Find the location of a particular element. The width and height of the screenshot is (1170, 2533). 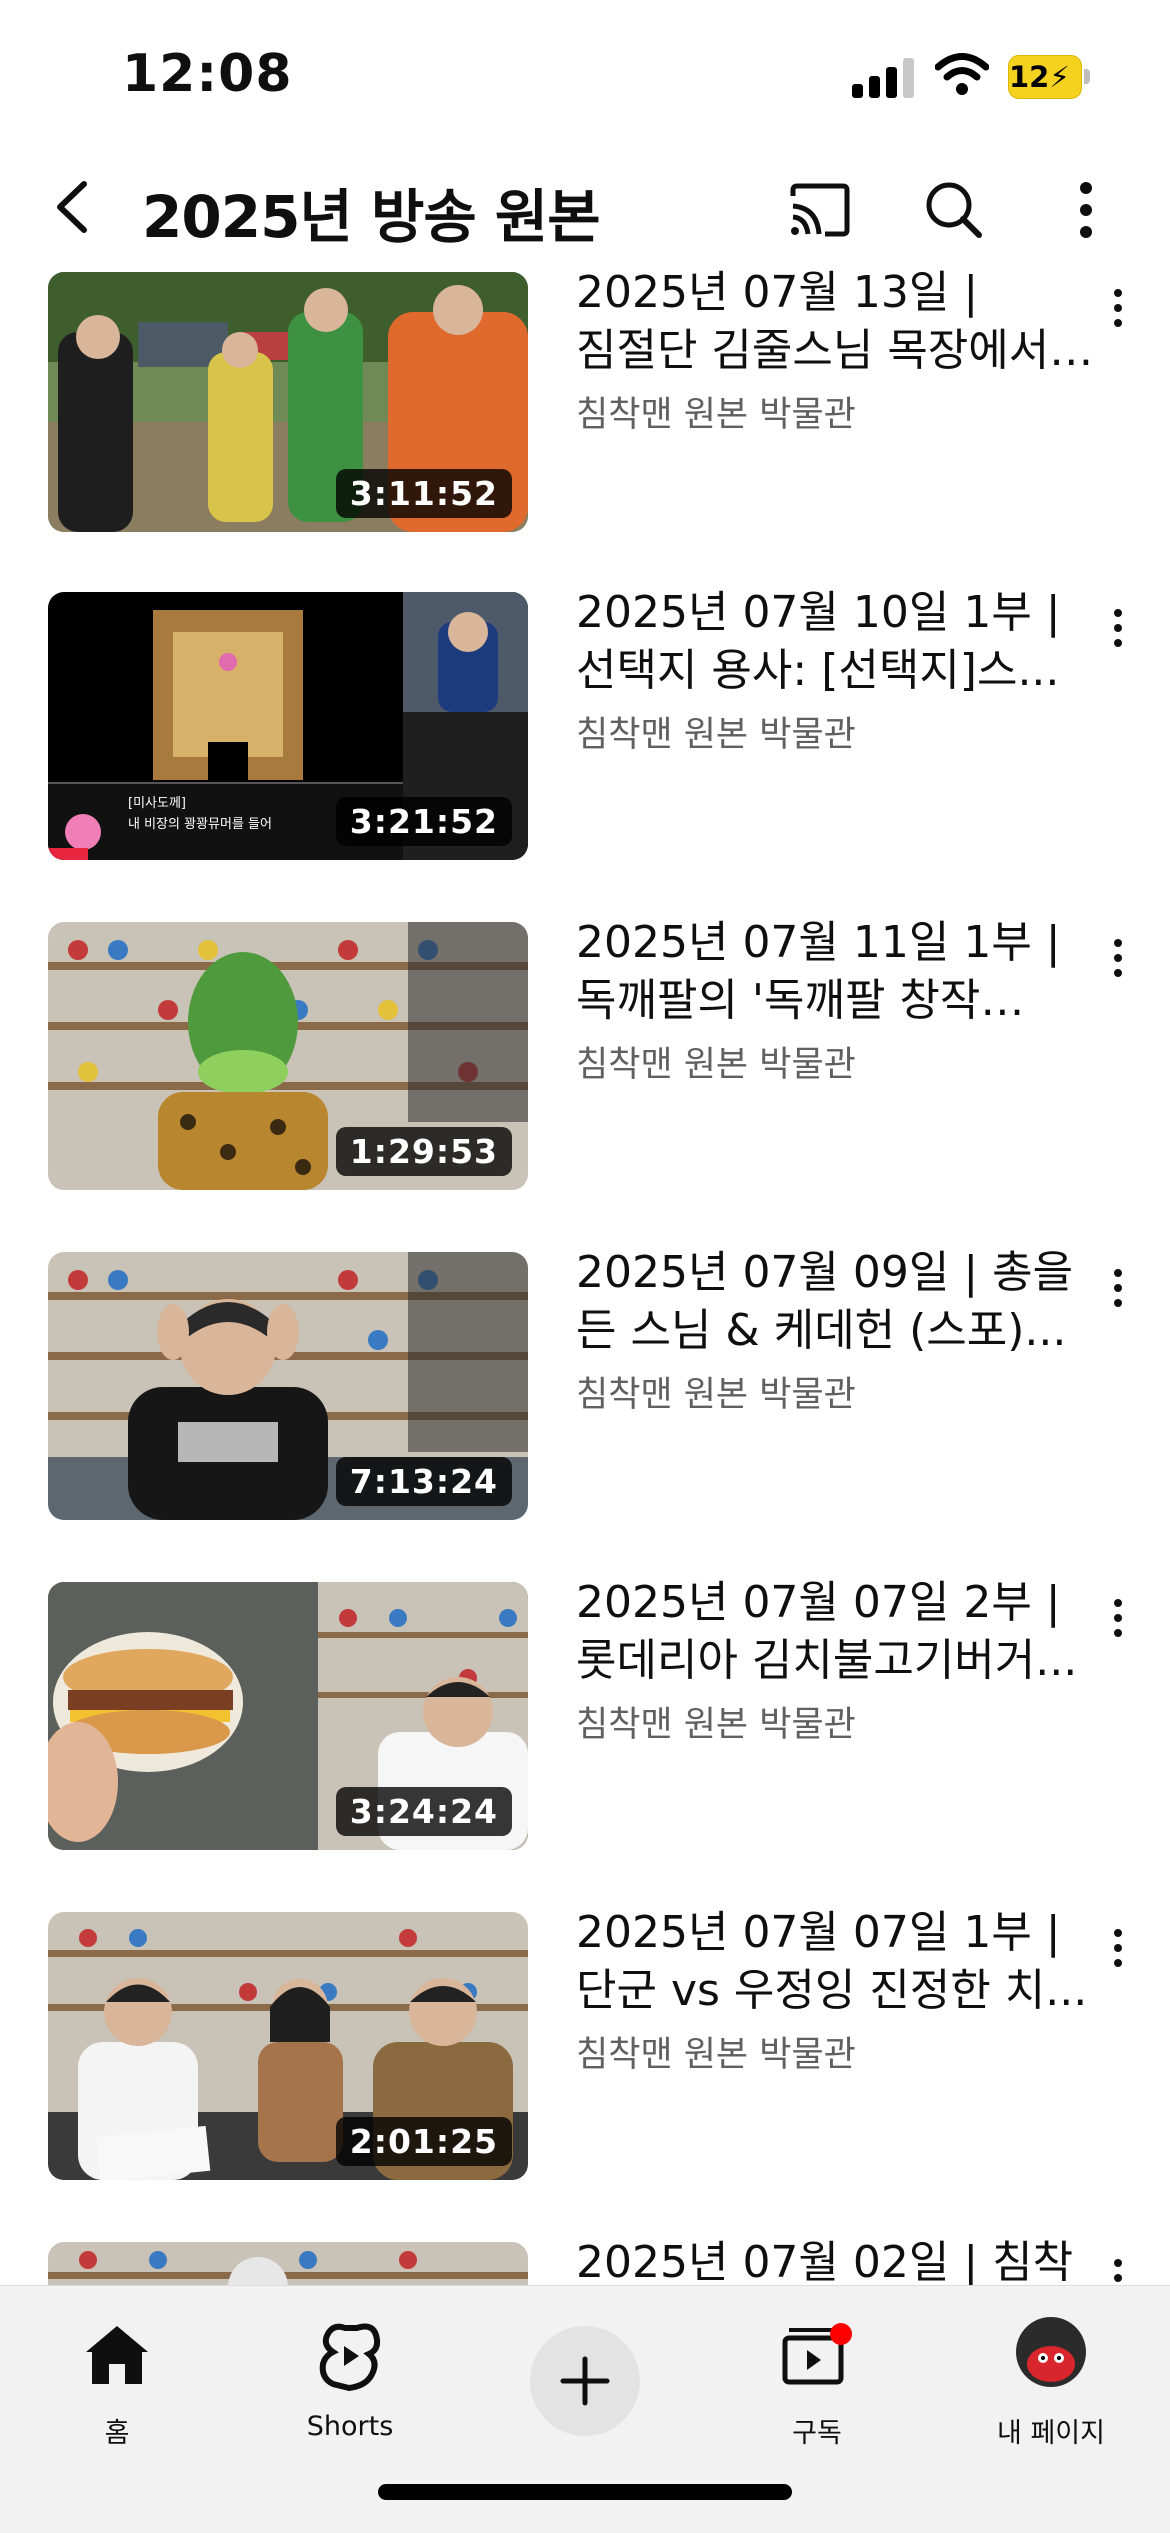

cast-button is located at coordinates (820, 210).